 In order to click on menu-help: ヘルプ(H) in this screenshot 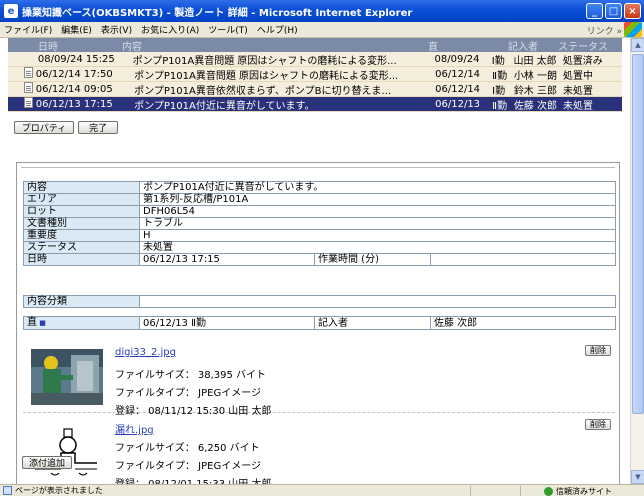, I will do `click(277, 29)`.